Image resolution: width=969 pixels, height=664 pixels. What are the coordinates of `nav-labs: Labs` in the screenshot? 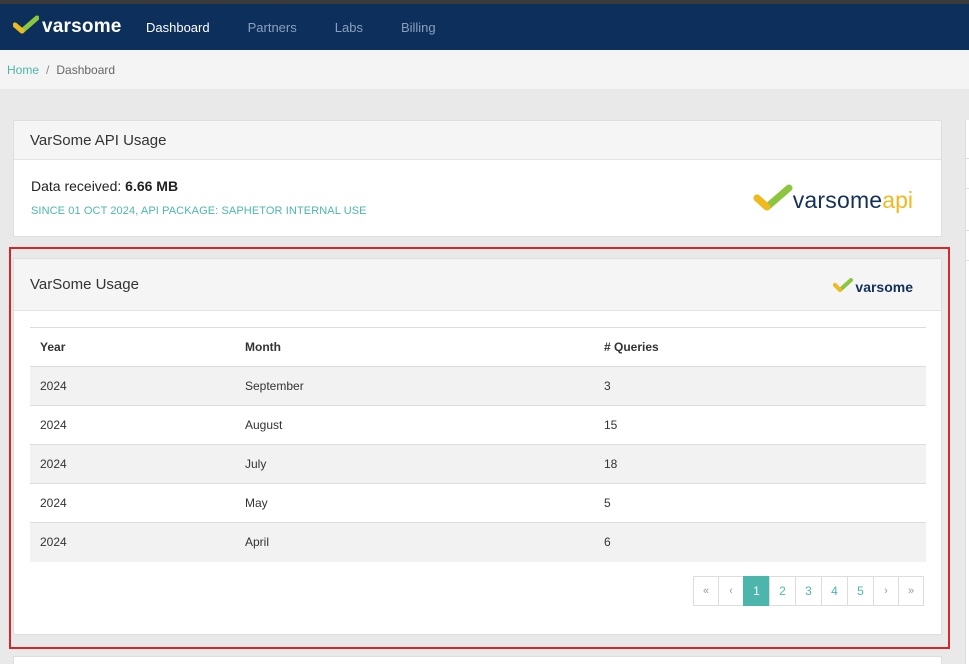 It's located at (349, 27).